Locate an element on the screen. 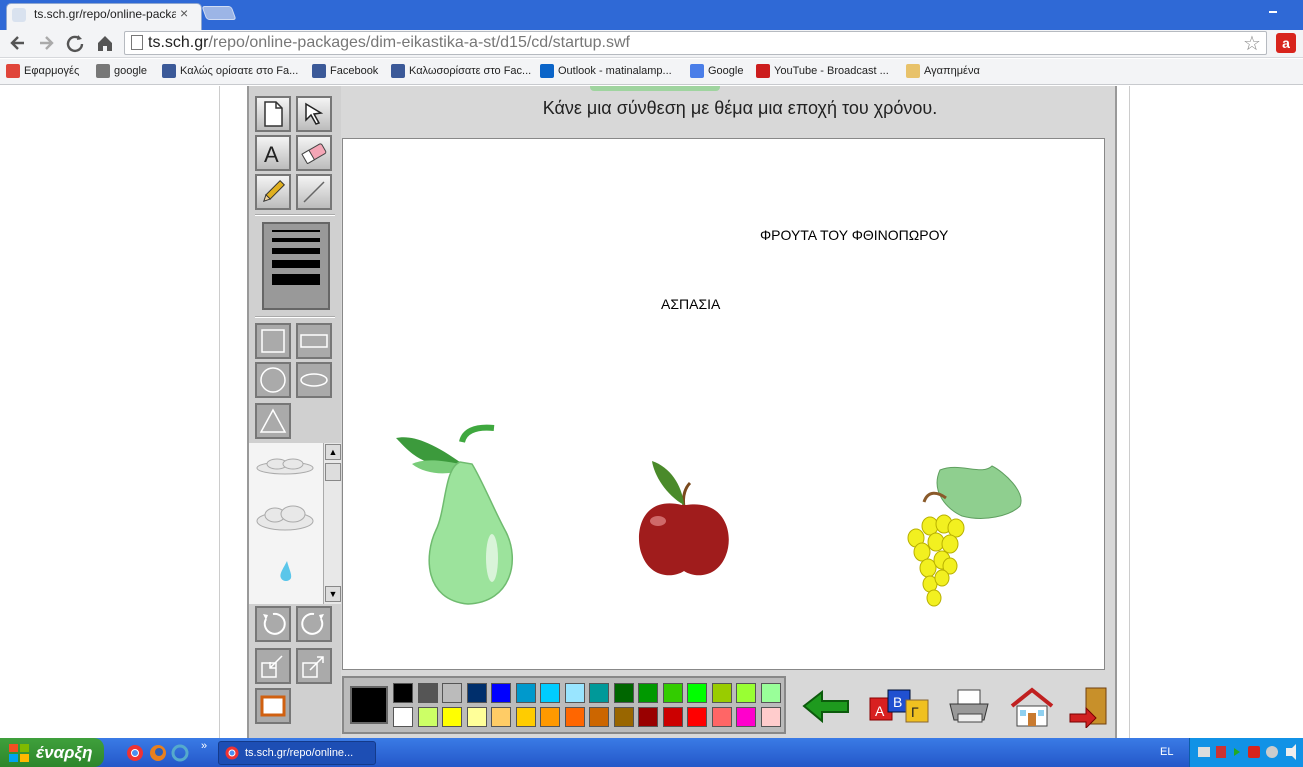  pencil-tool-button is located at coordinates (273, 192).